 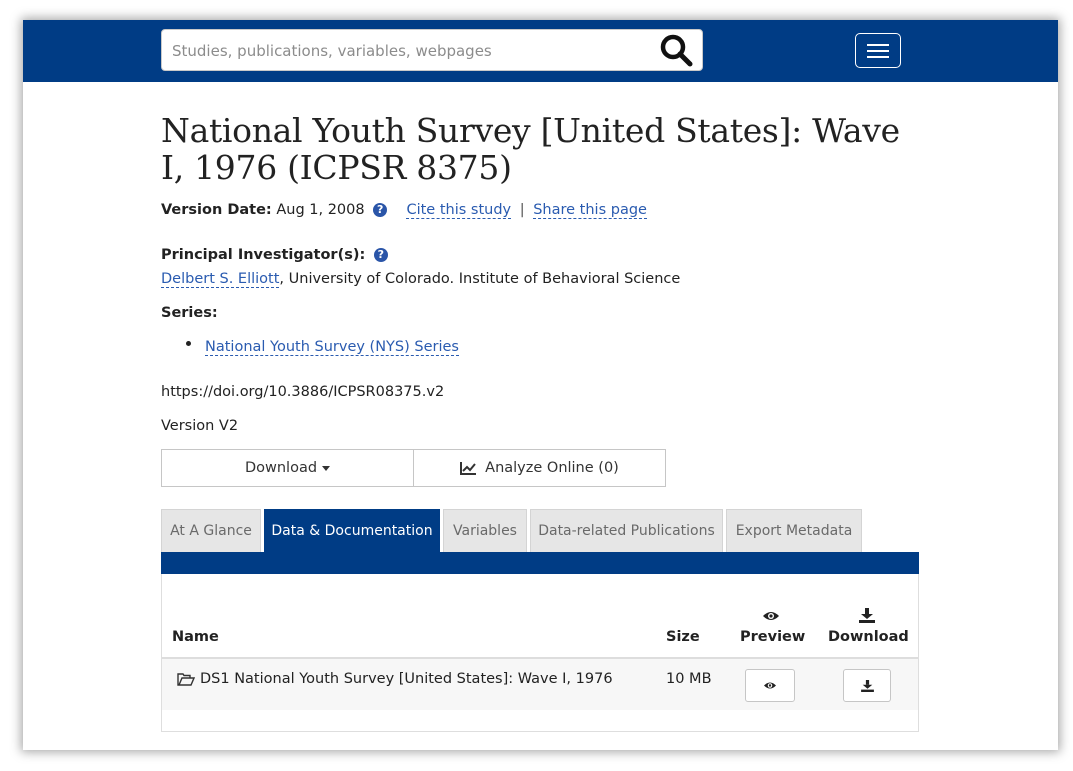 I want to click on cite-study-link: Cite this study, so click(x=459, y=210).